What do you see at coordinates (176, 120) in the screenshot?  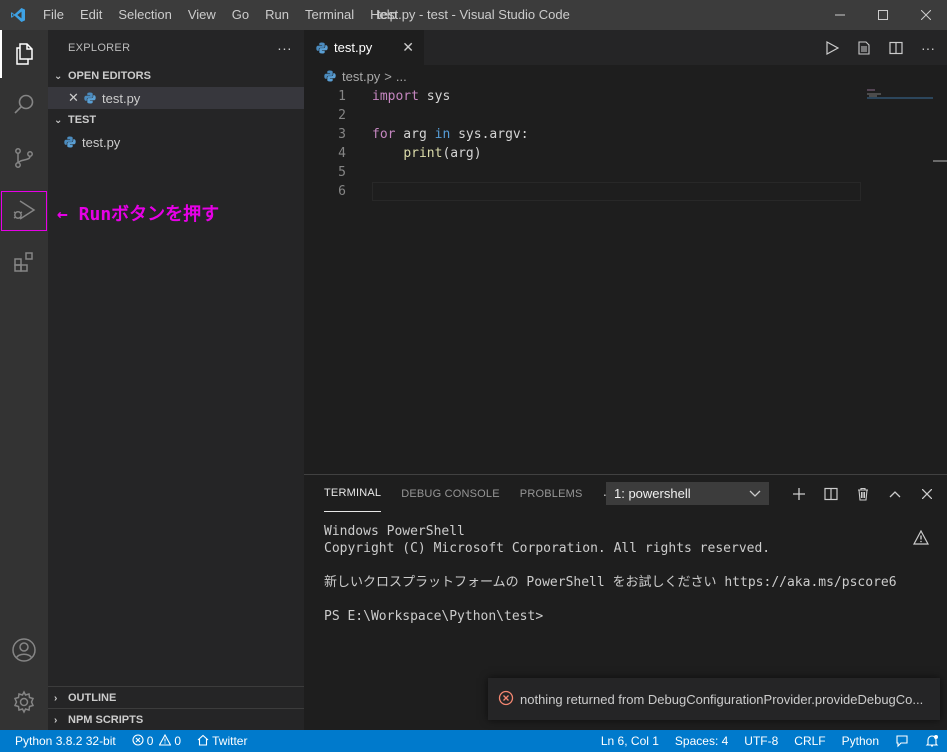 I see `folder-test-section: ⌄ TEST` at bounding box center [176, 120].